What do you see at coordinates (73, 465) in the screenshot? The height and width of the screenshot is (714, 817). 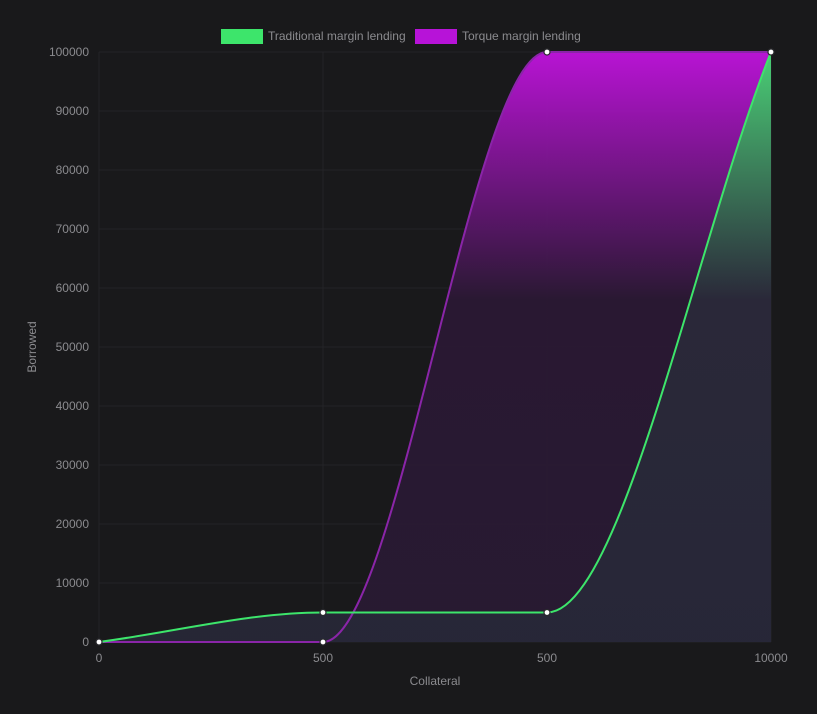 I see `y-tick-label: 30000` at bounding box center [73, 465].